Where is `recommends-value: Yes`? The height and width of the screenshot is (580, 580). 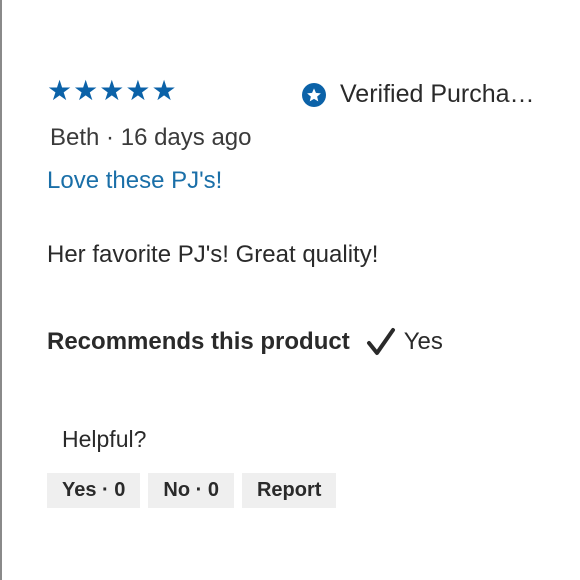
recommends-value: Yes is located at coordinates (423, 341).